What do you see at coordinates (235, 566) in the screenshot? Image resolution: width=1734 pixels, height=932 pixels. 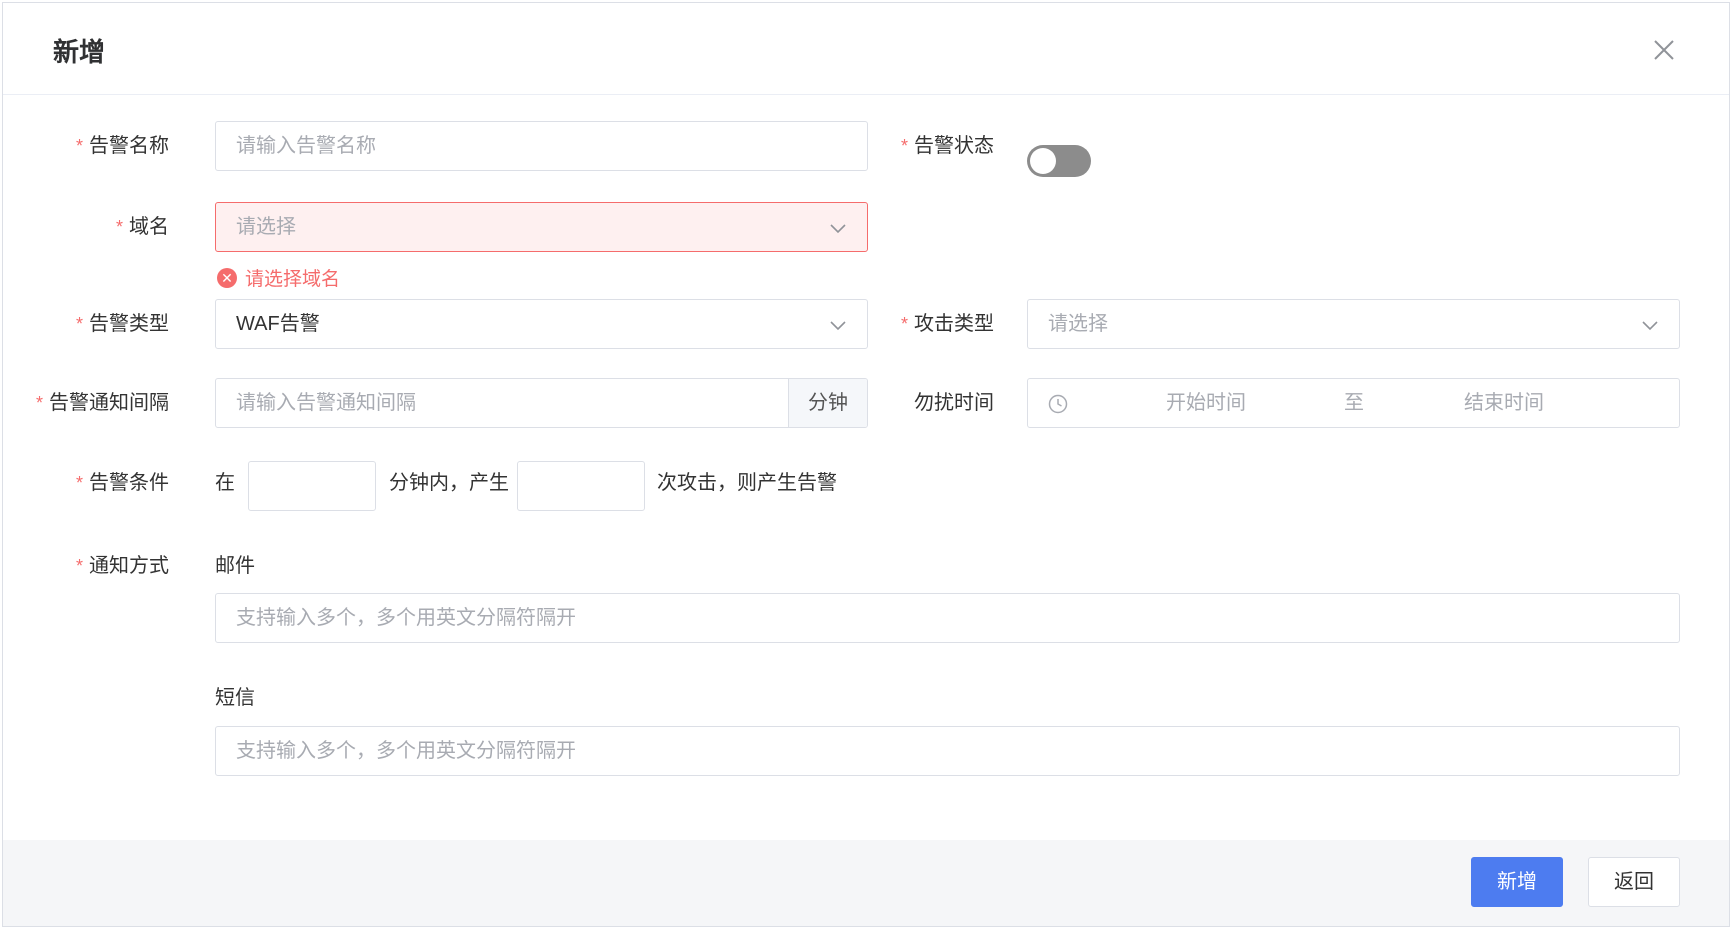 I see `email-title: 邮件` at bounding box center [235, 566].